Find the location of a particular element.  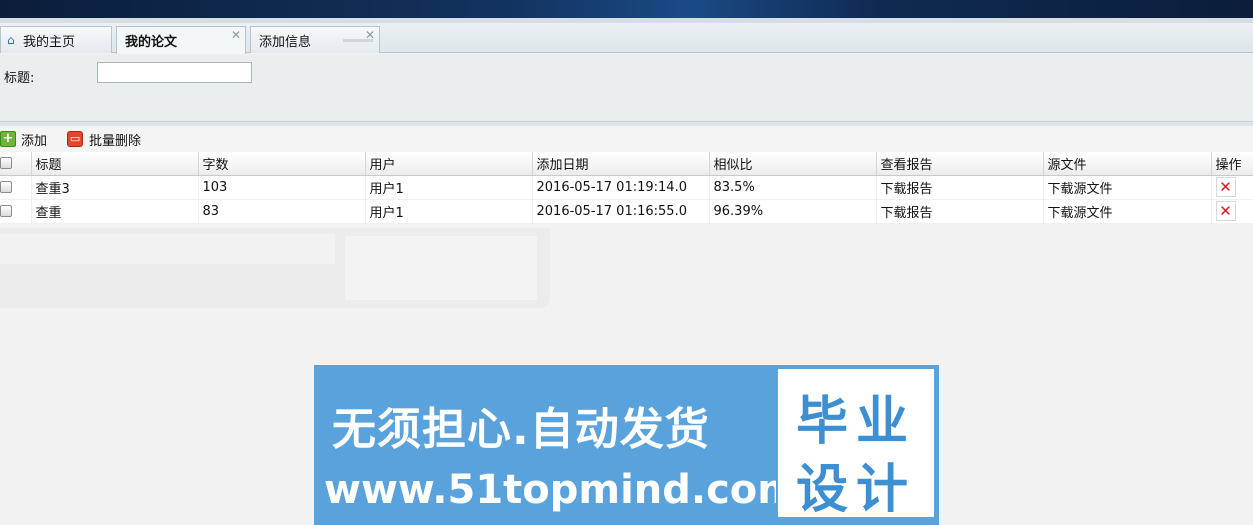

grid-toolbar: + 添加 ▭ 批量删除 is located at coordinates (626, 139).